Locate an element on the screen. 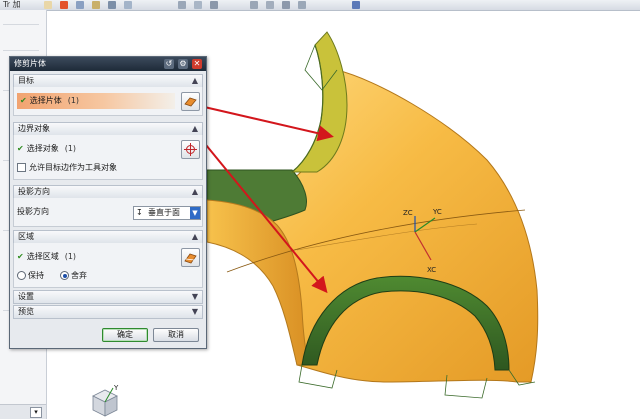  toolbar-snap-icon is located at coordinates (182, 5).